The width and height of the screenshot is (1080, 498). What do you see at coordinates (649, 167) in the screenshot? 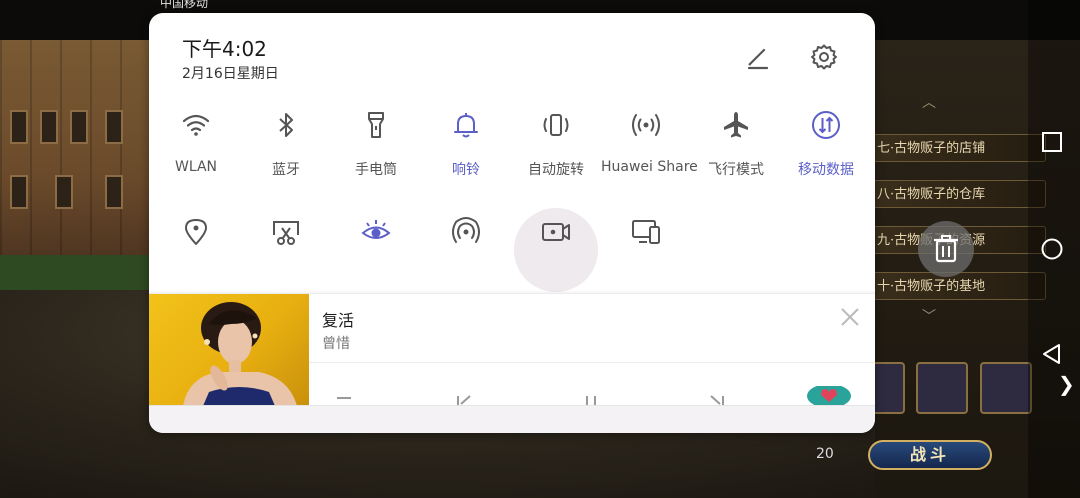
I see `tile-label: Huawei Share` at bounding box center [649, 167].